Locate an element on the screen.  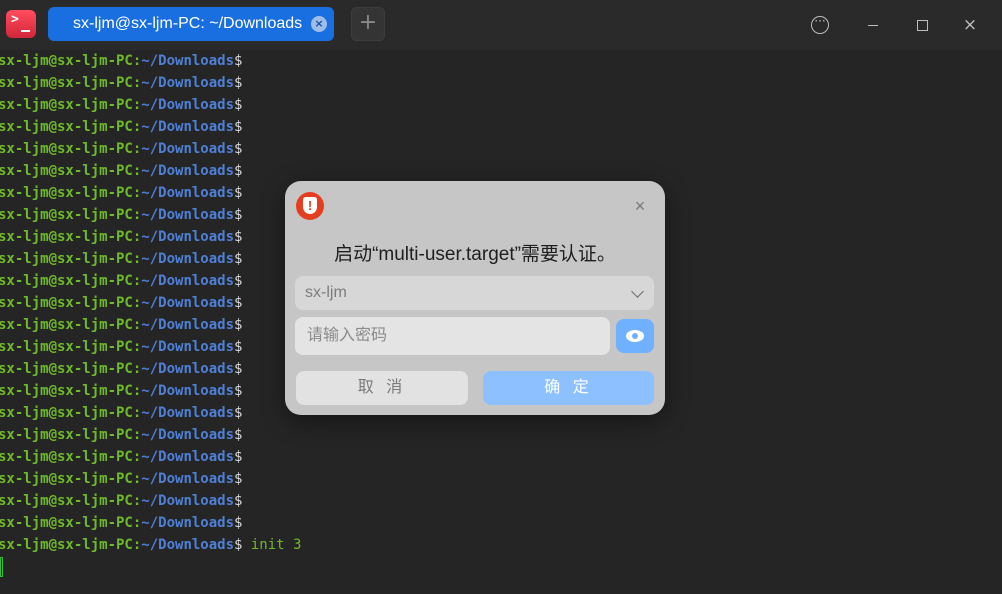
new-tab-button: + is located at coordinates (368, 24).